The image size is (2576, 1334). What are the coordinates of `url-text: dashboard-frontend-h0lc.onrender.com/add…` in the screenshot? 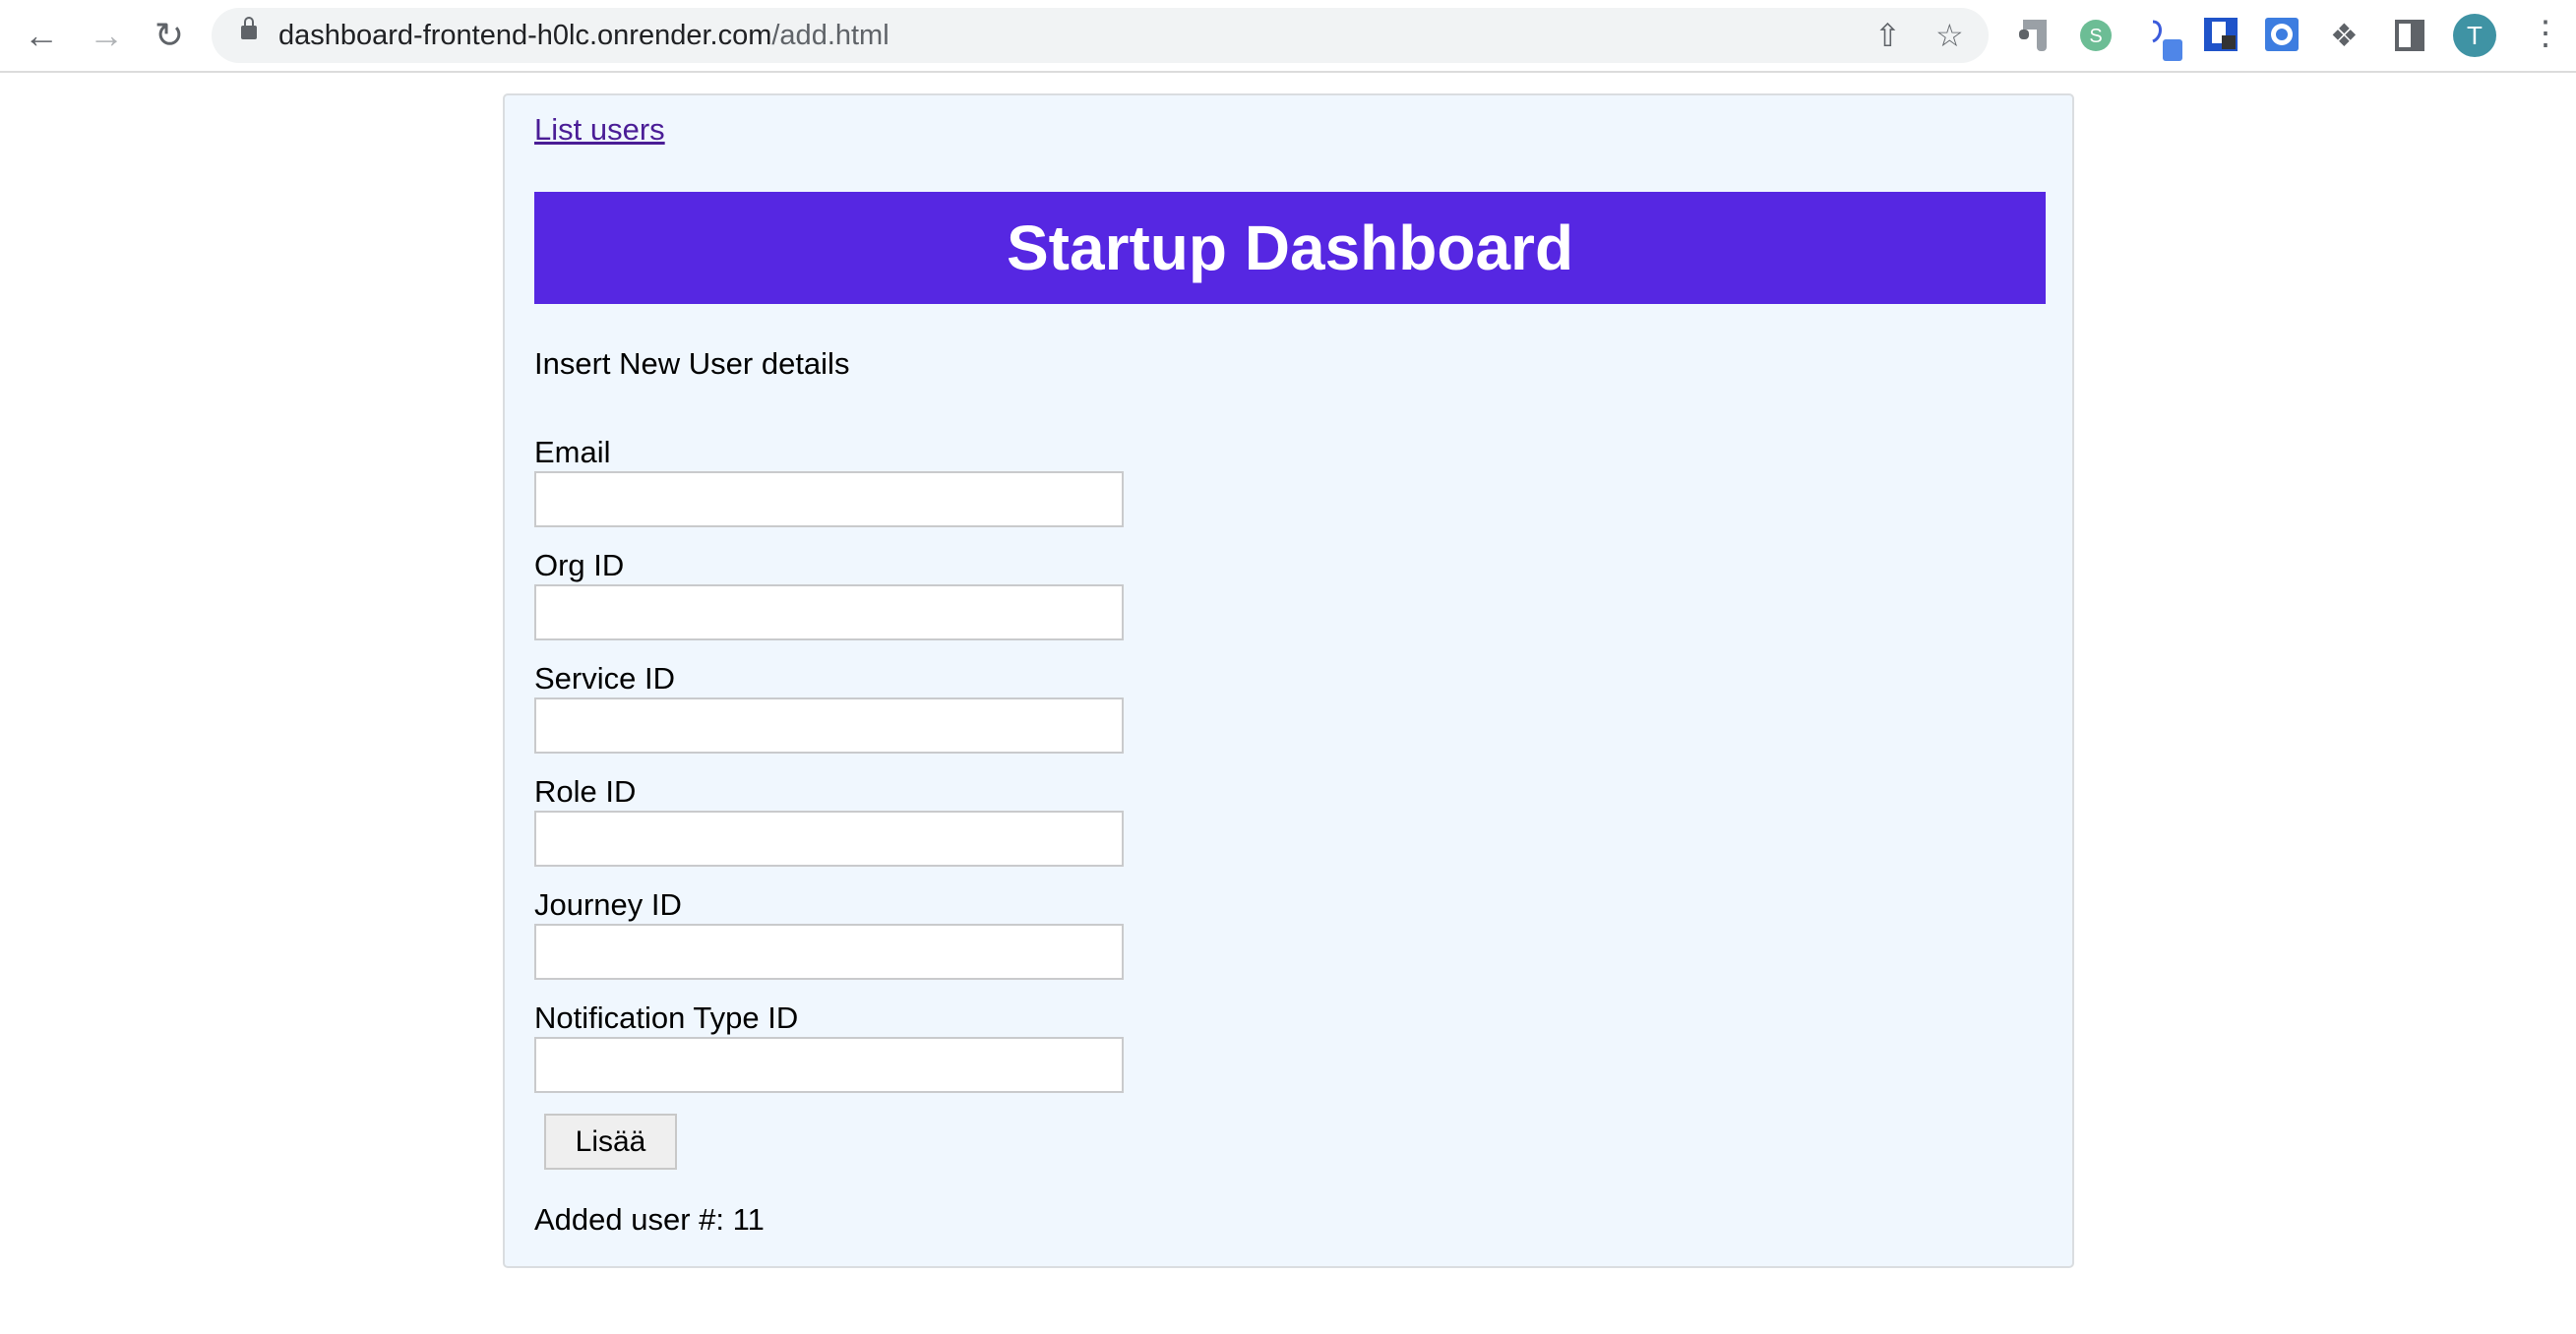 It's located at (583, 35).